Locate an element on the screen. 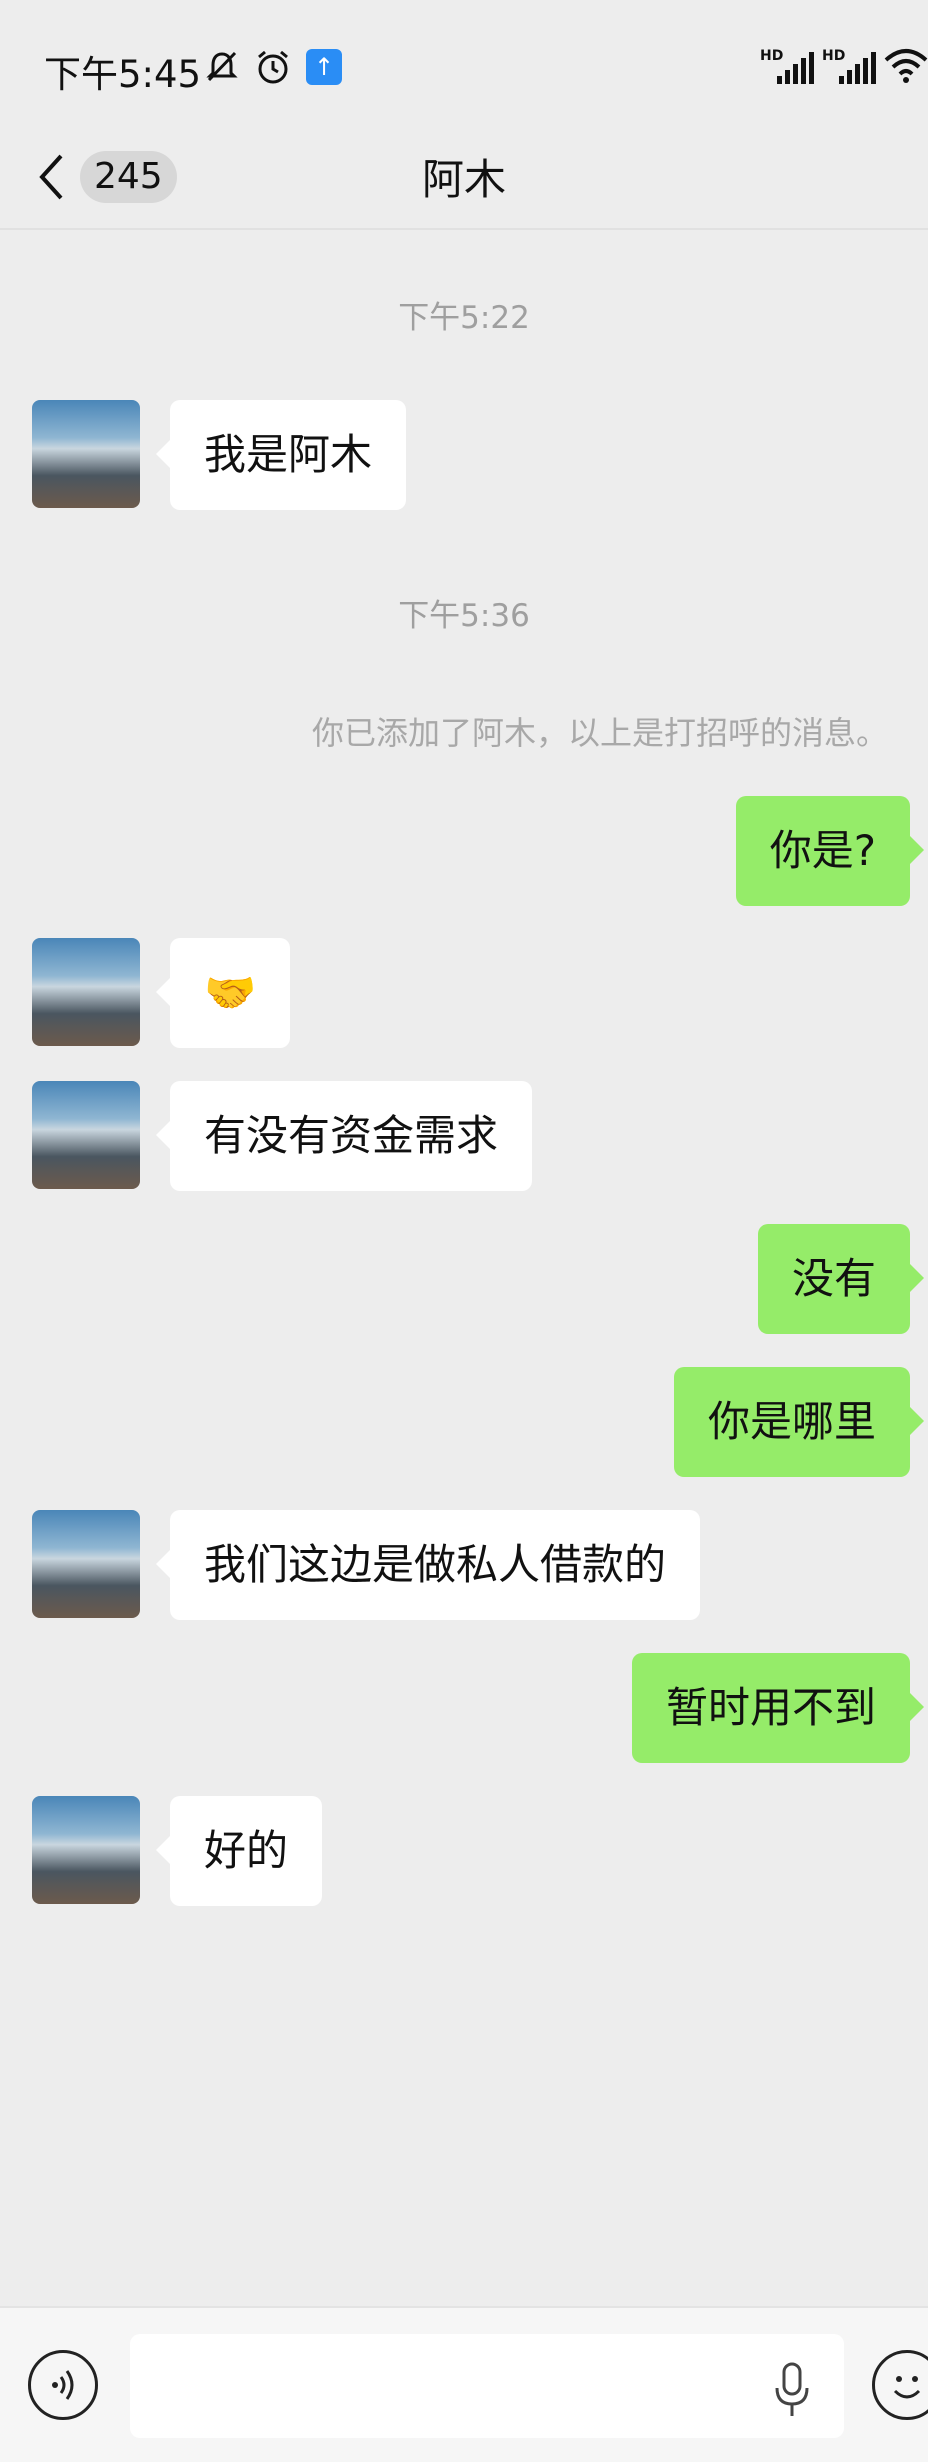 The width and height of the screenshot is (928, 2462). message-bubble-outgoing: 没有 is located at coordinates (841, 1279).